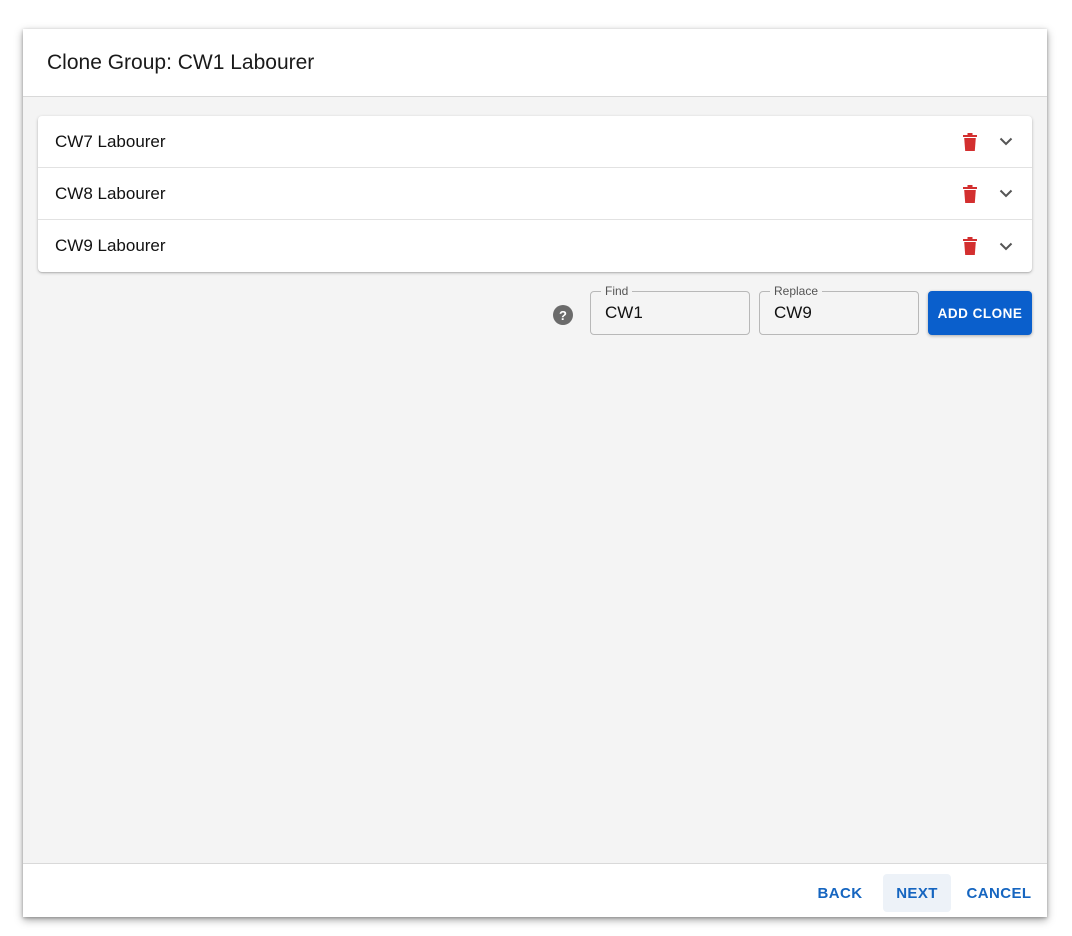 The image size is (1072, 936). I want to click on next-button: NEXT, so click(917, 893).